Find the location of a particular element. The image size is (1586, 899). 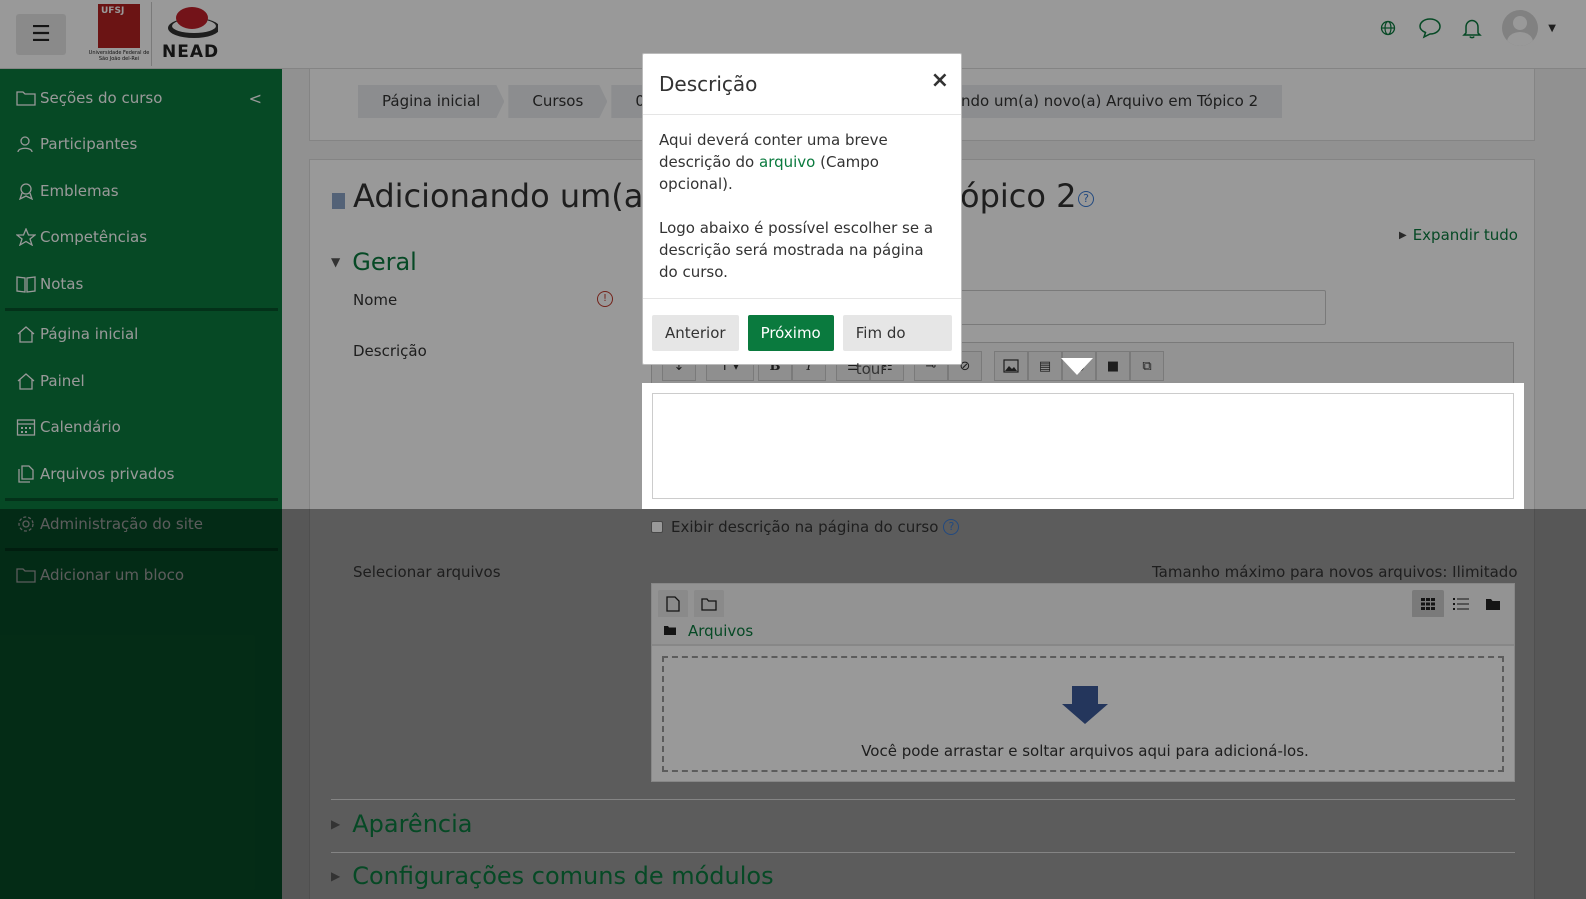

tour-link: arquivo is located at coordinates (787, 162).